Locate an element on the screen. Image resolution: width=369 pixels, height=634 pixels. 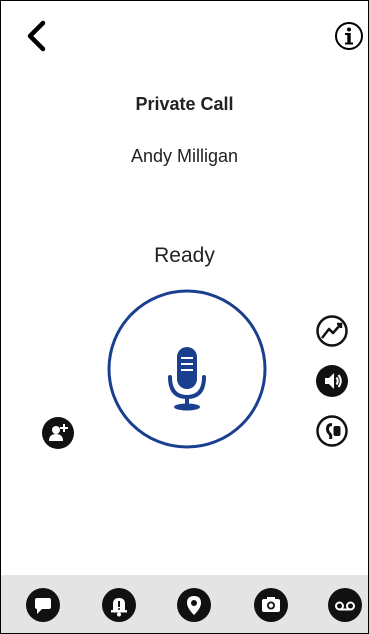
bottom-tab-bar is located at coordinates (184, 604).